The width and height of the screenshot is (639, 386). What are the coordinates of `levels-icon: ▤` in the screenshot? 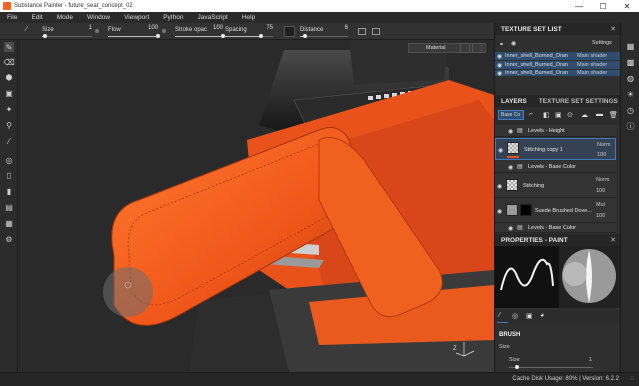 It's located at (520, 131).